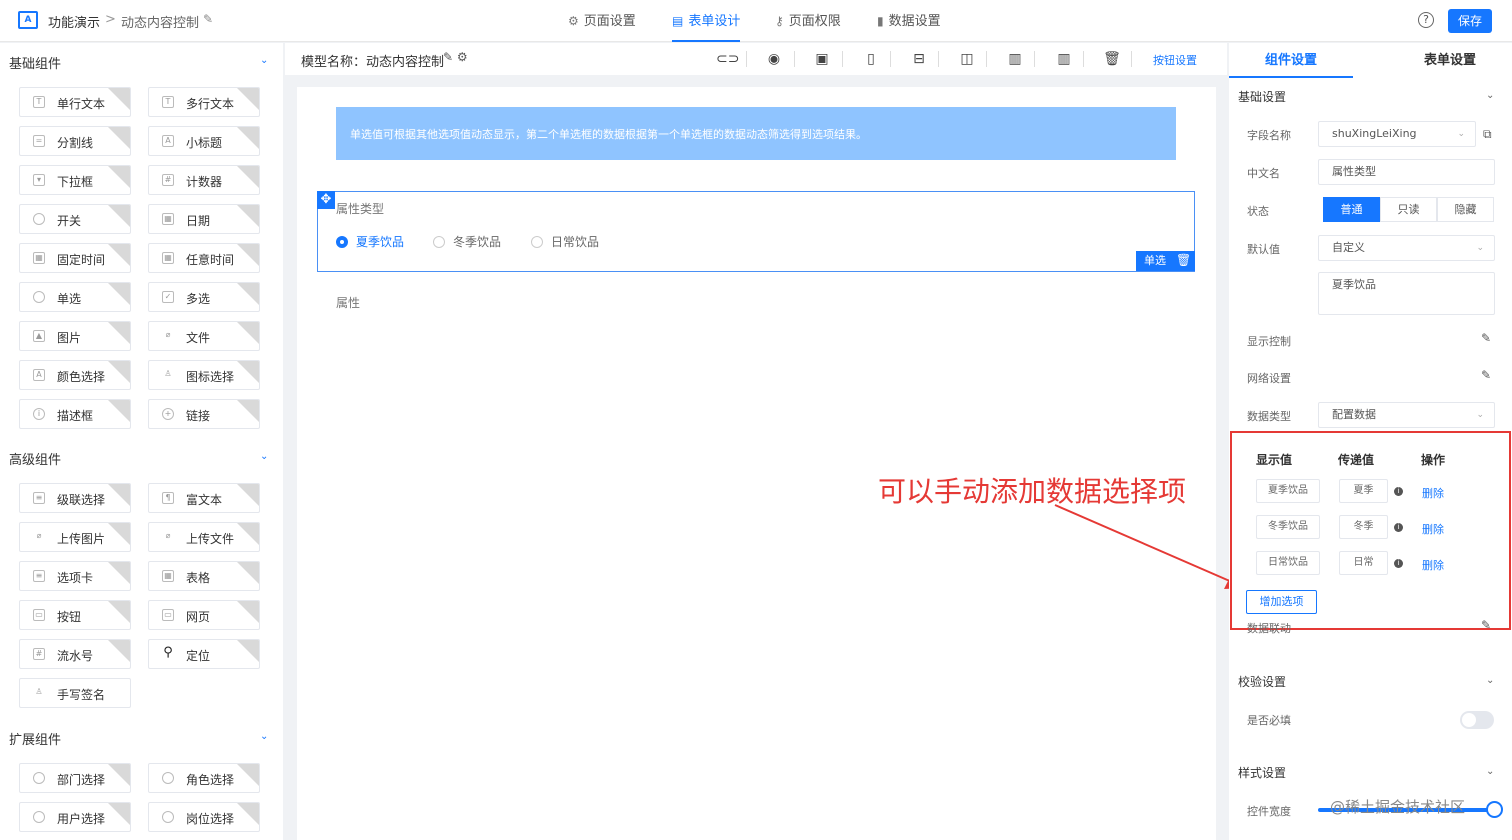 The width and height of the screenshot is (1512, 840). I want to click on palette-item: ⌀ 上传图片, so click(75, 537).